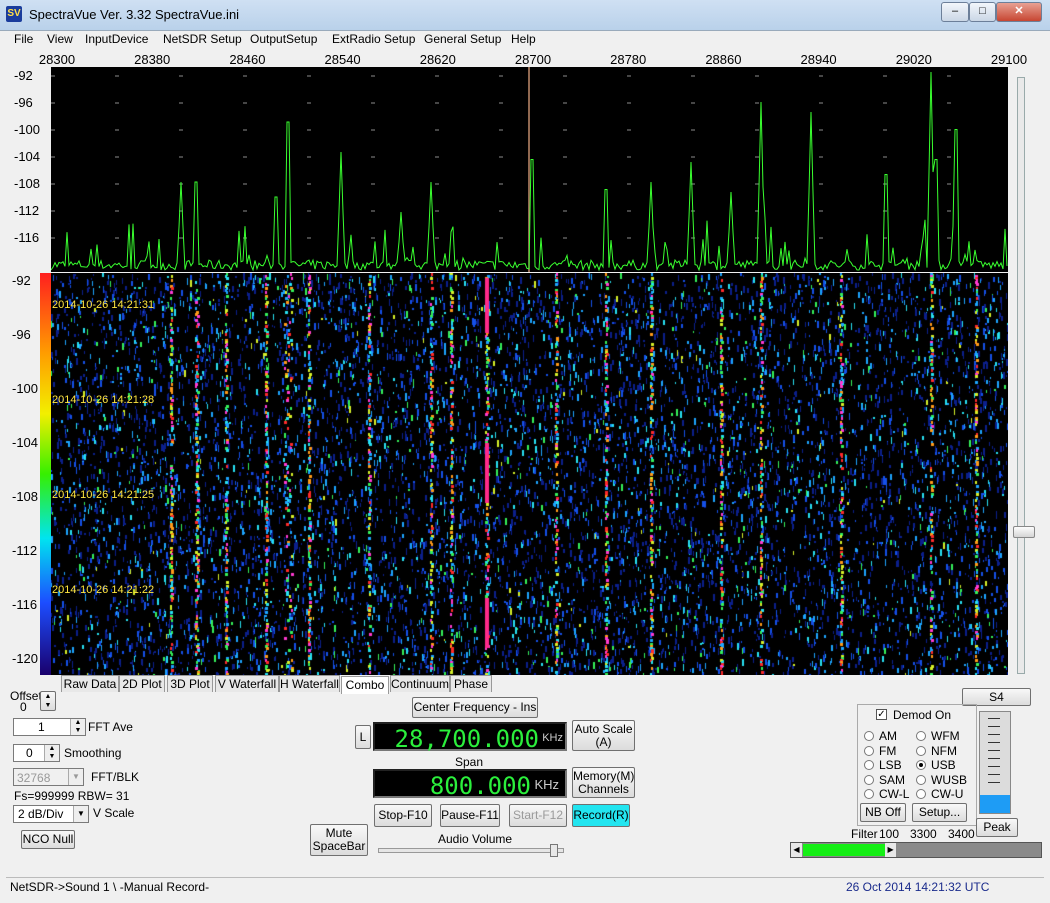 Image resolution: width=1050 pixels, height=903 pixels. Describe the element at coordinates (365, 685) in the screenshot. I see `tab-combo: Combo` at that location.